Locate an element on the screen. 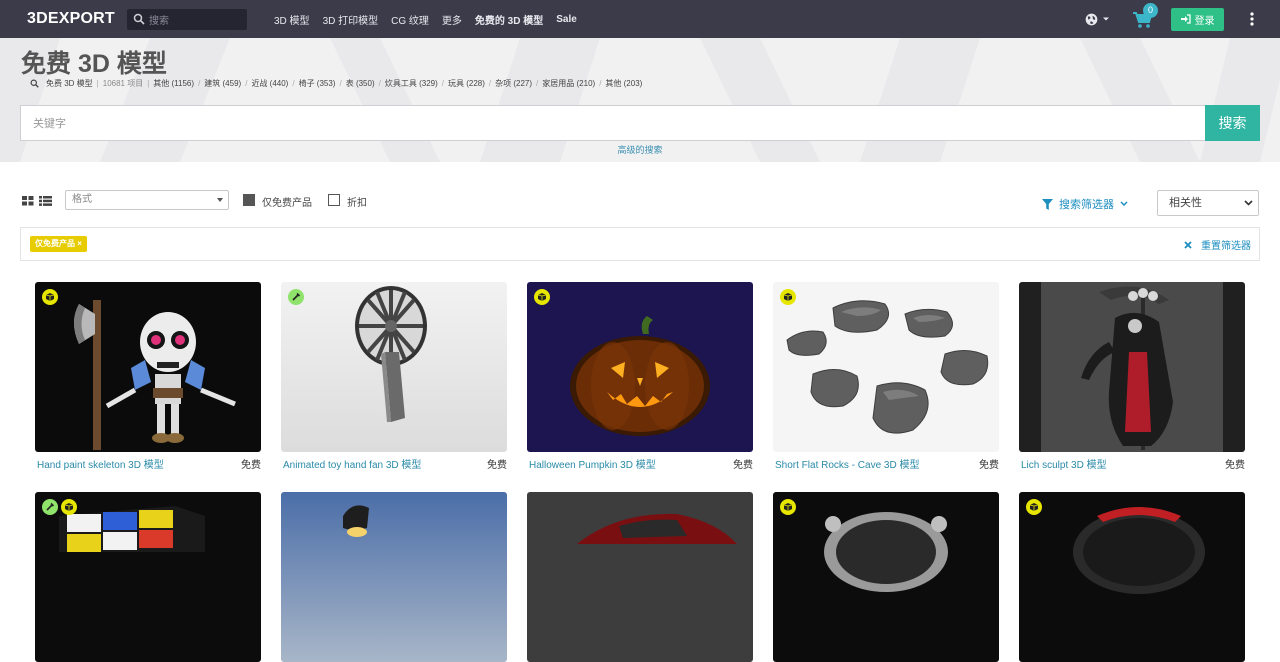 Image resolution: width=1280 pixels, height=662 pixels. cart-count-badge: 0 is located at coordinates (1150, 10).